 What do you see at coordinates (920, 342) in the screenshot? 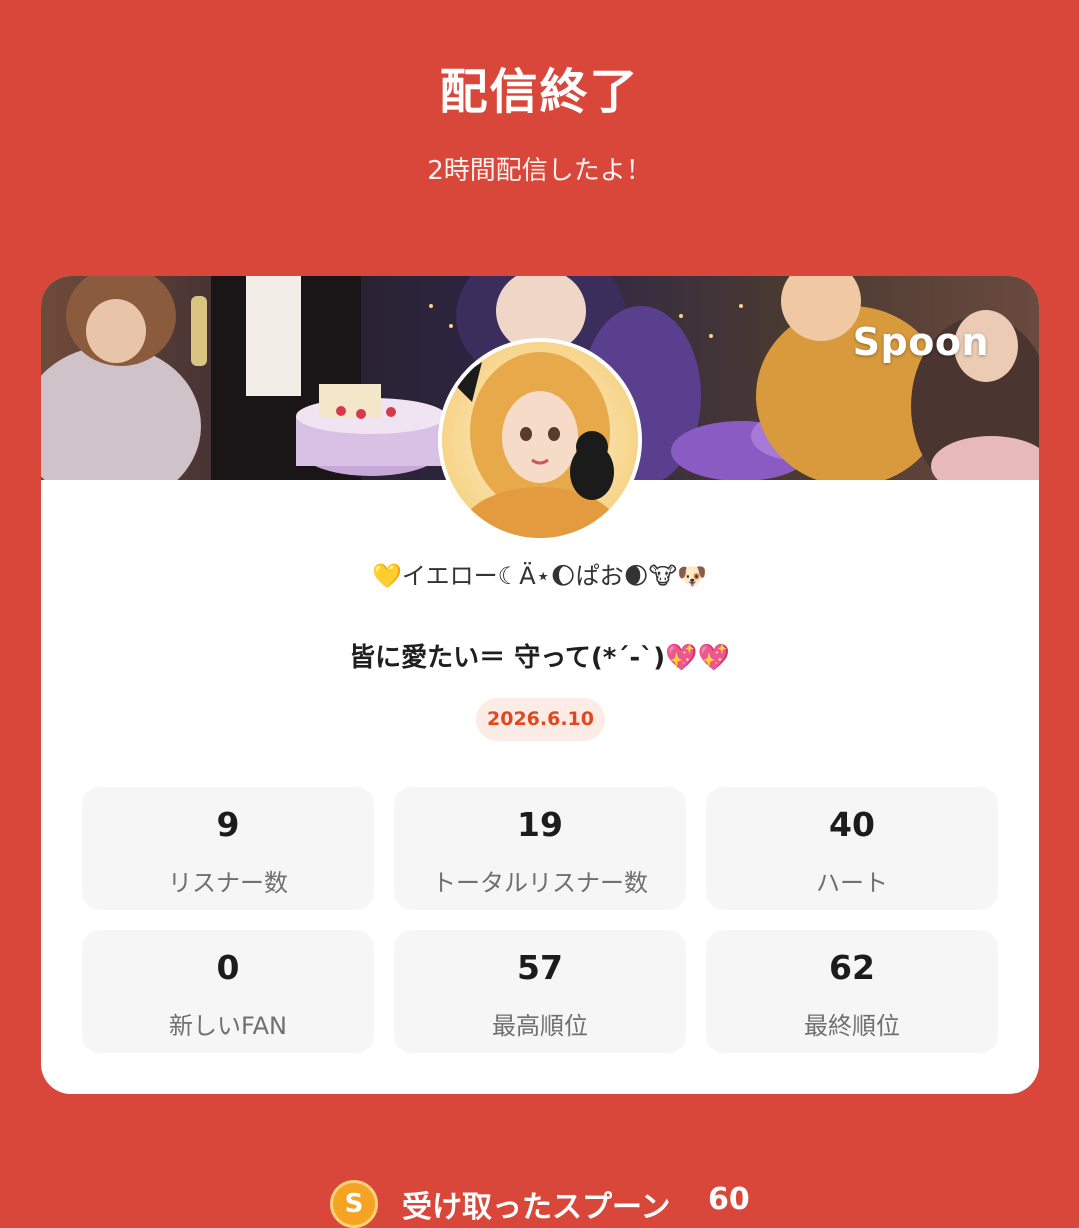
I see `spoon-logo: Spoon` at bounding box center [920, 342].